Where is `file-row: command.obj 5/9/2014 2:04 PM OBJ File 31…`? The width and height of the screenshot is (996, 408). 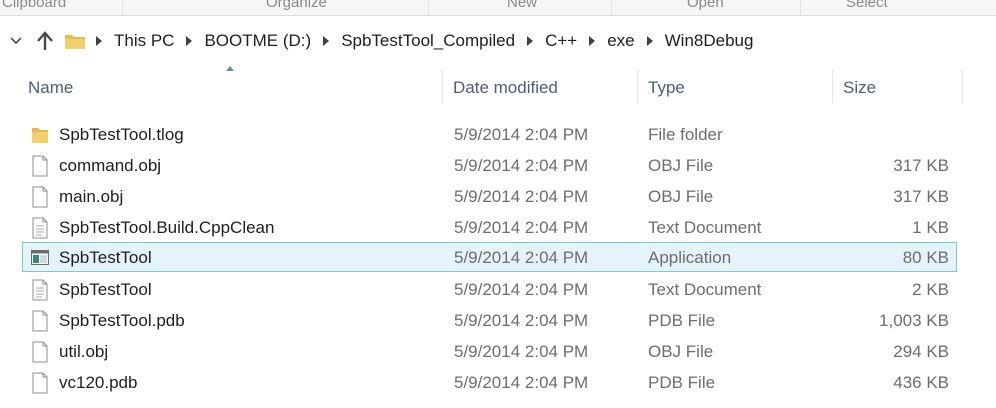
file-row: command.obj 5/9/2014 2:04 PM OBJ File 31… is located at coordinates (489, 165).